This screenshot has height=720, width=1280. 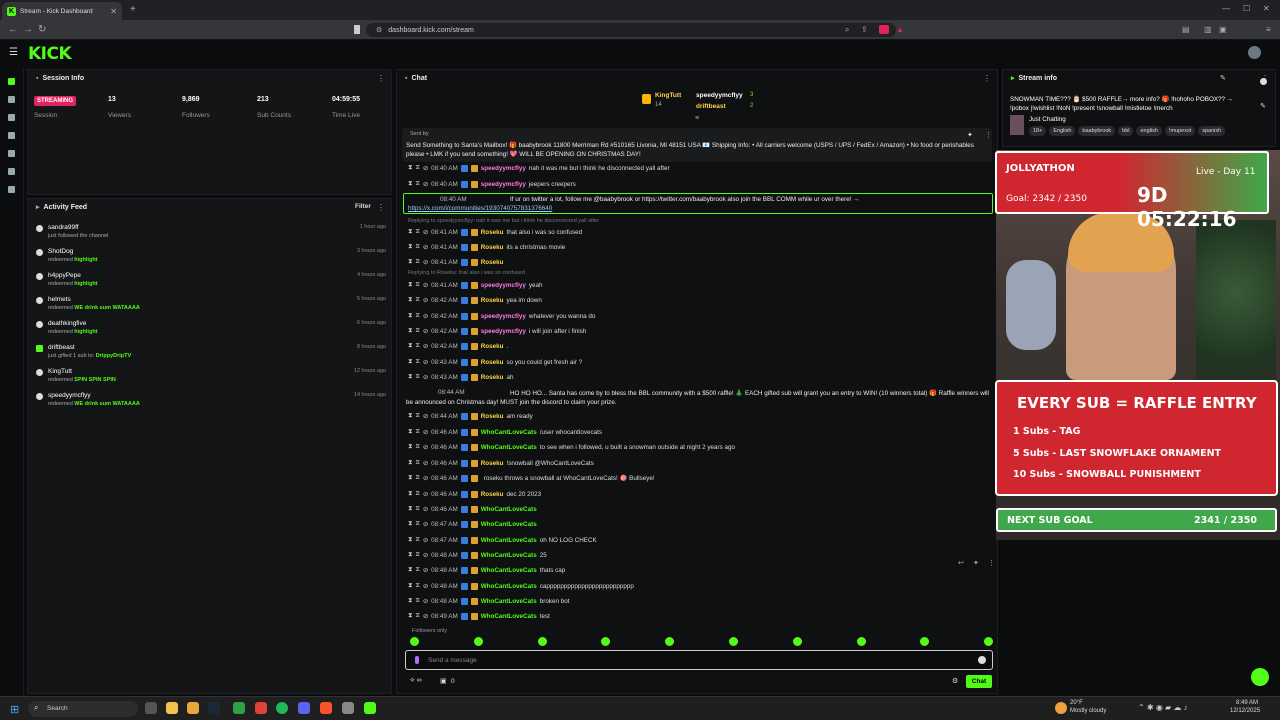 I want to click on reply-icon: ↩, so click(x=961, y=563).